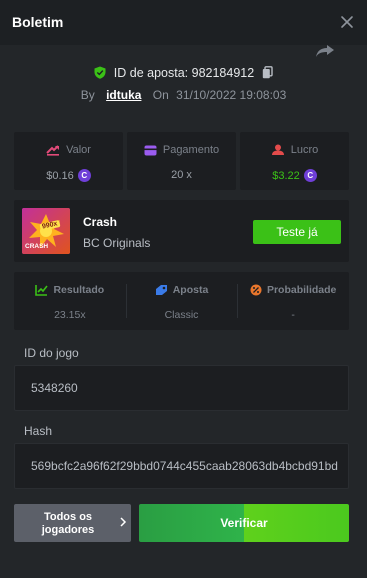  I want to click on try-game-button: Teste já, so click(297, 232).